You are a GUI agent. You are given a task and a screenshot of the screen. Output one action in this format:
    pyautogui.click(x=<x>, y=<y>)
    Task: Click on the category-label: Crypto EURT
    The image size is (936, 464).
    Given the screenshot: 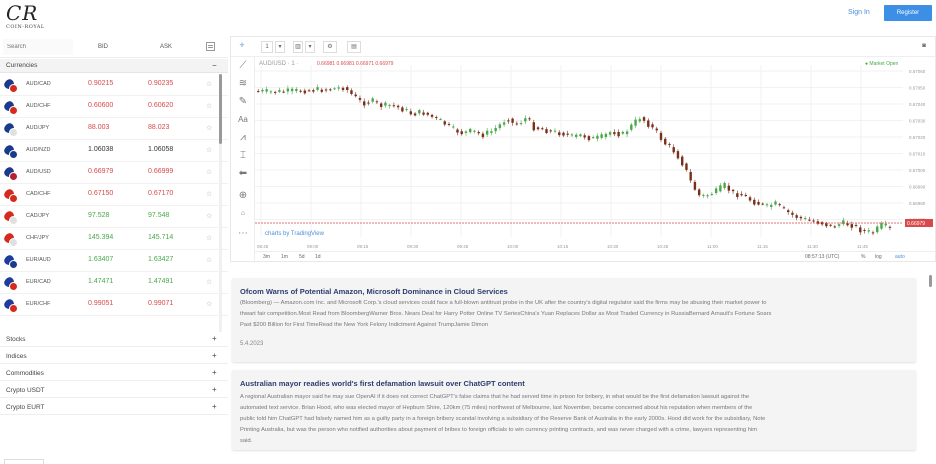 What is the action you would take?
    pyautogui.click(x=25, y=407)
    